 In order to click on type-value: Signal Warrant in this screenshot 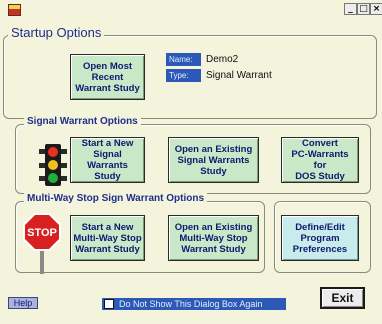, I will do `click(239, 75)`.